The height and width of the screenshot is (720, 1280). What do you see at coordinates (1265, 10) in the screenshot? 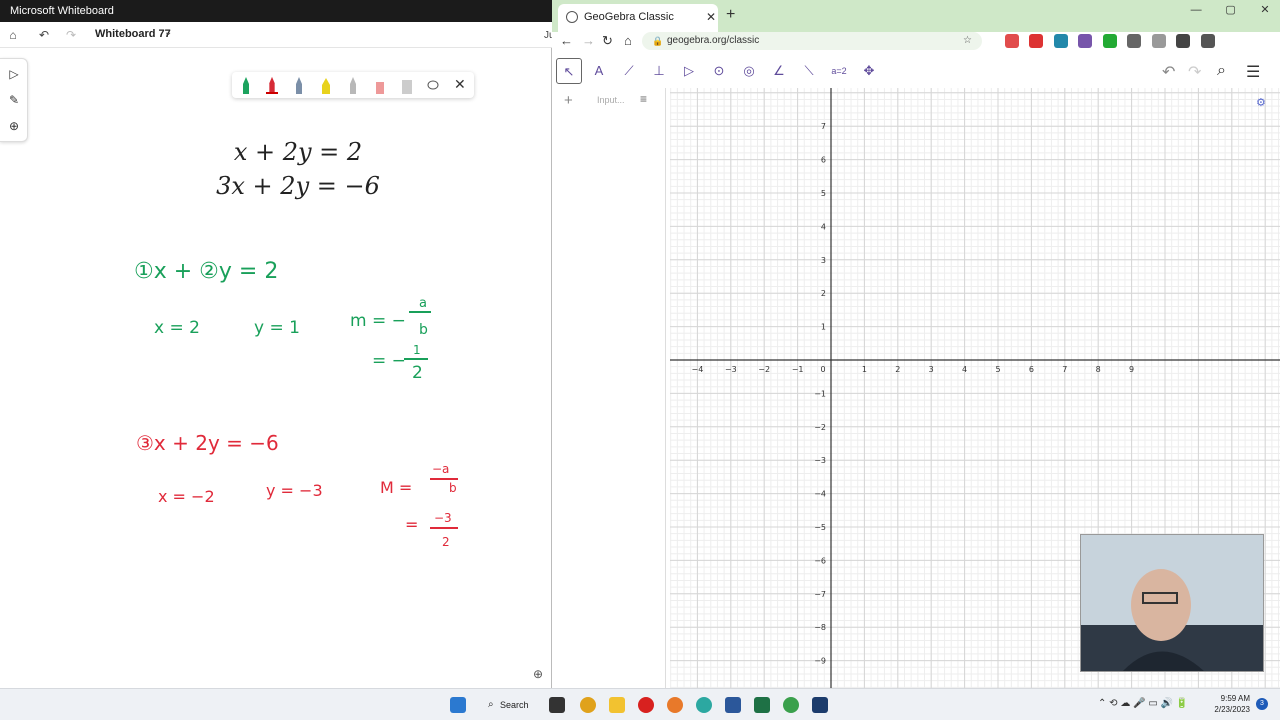
I see `close-window-icon: ✕` at bounding box center [1265, 10].